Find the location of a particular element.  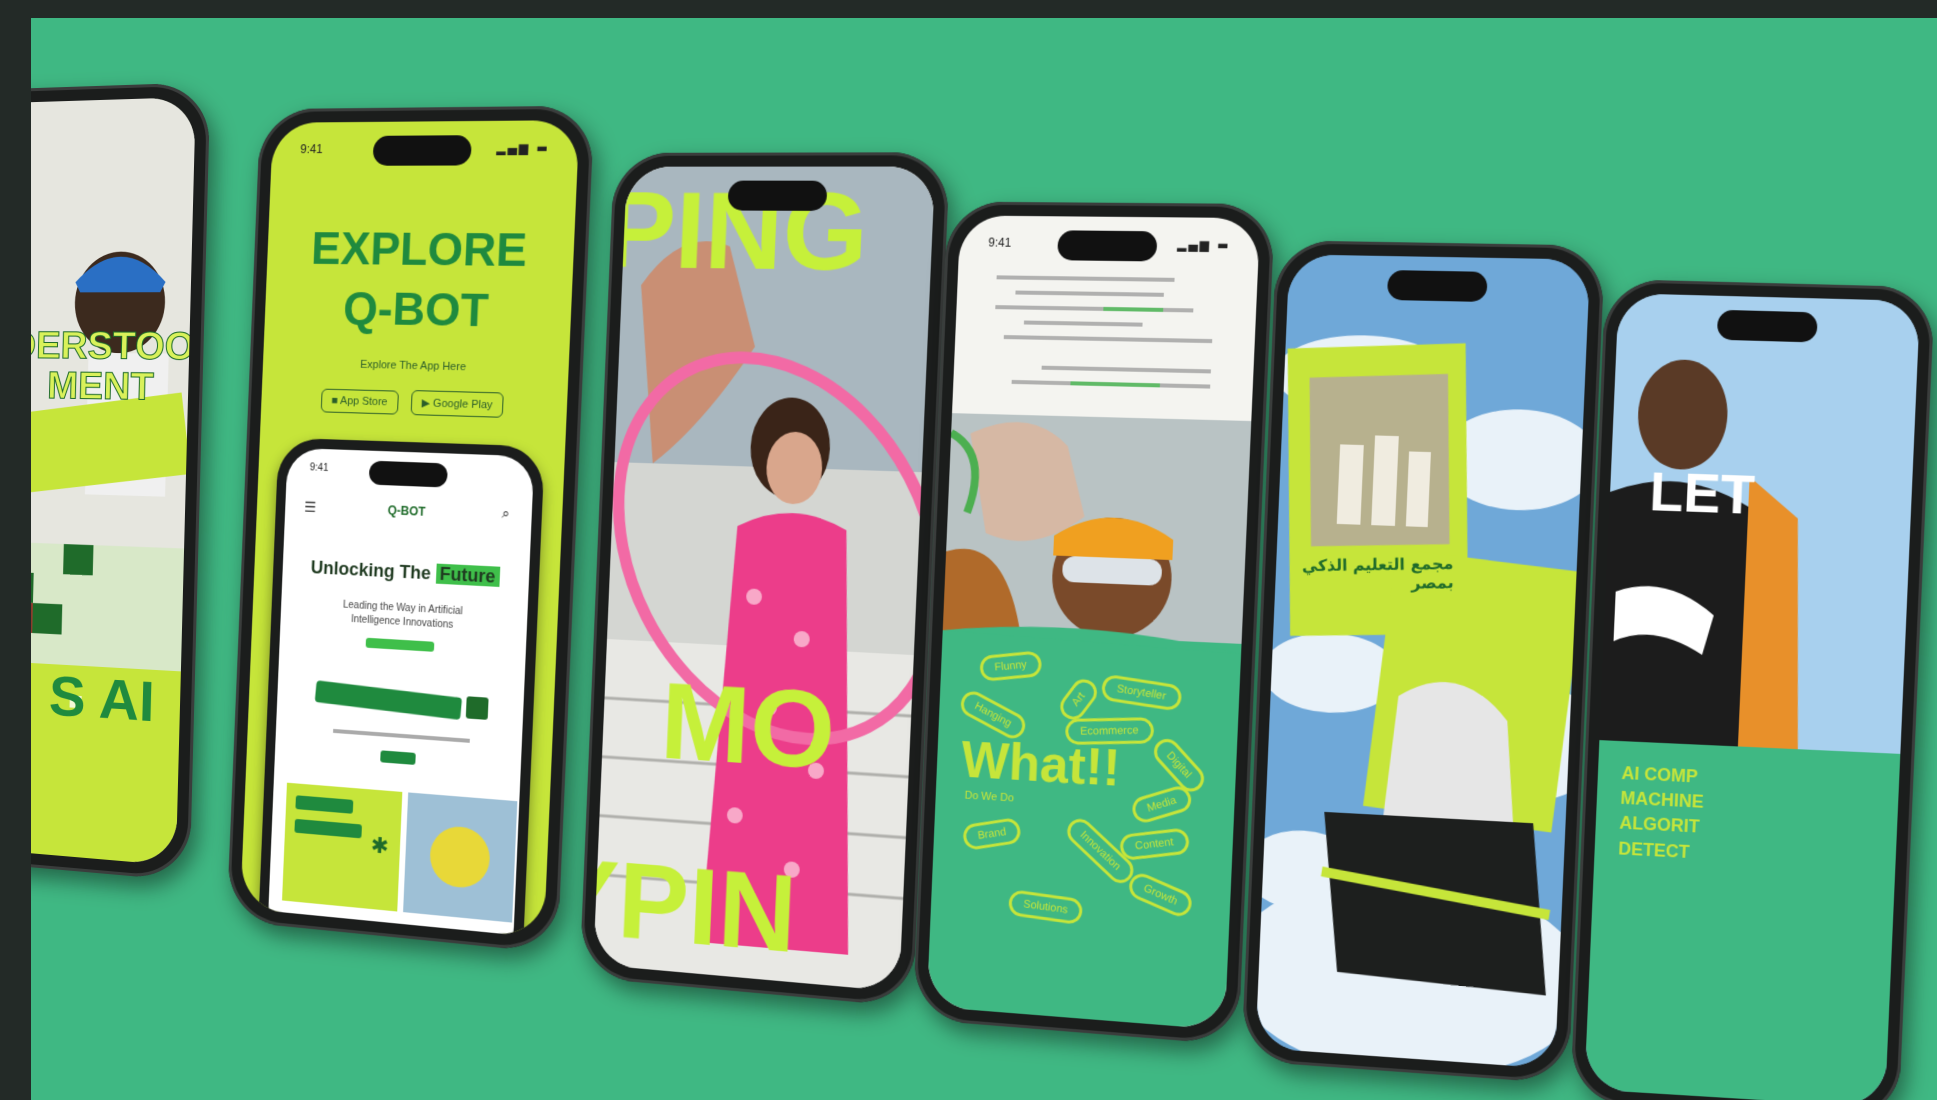

phone3-bottom-word: YPIN is located at coordinates (696, 905).